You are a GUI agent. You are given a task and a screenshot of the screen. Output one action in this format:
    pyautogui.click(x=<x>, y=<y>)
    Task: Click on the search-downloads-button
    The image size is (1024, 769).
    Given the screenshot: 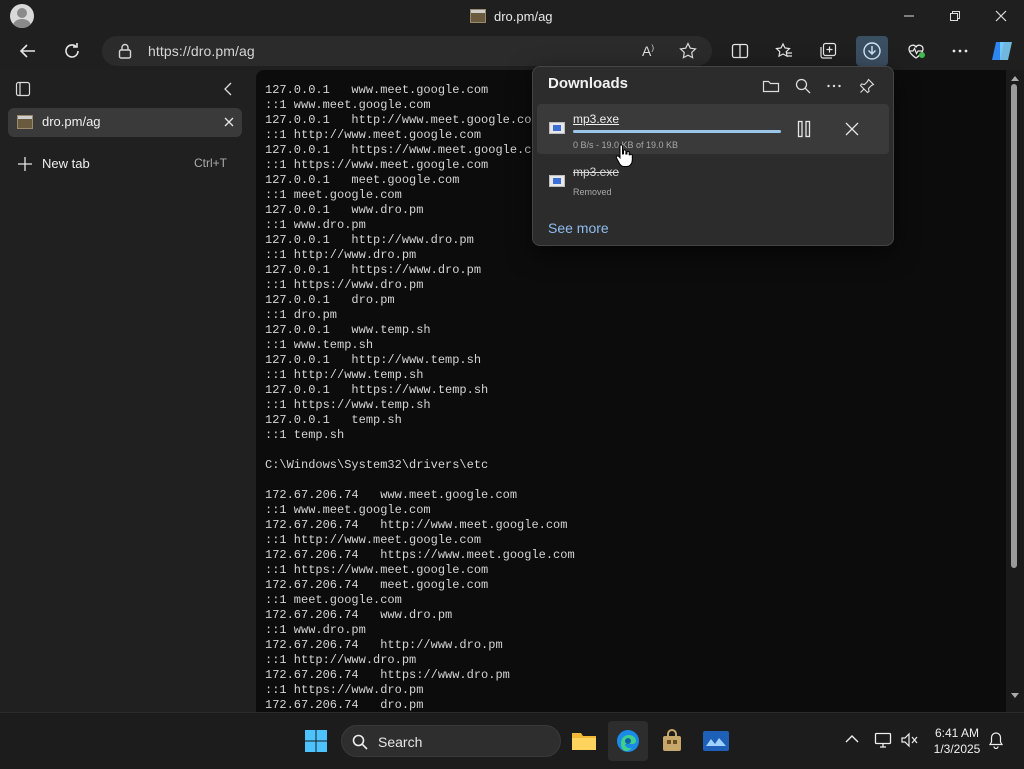 What is the action you would take?
    pyautogui.click(x=803, y=86)
    